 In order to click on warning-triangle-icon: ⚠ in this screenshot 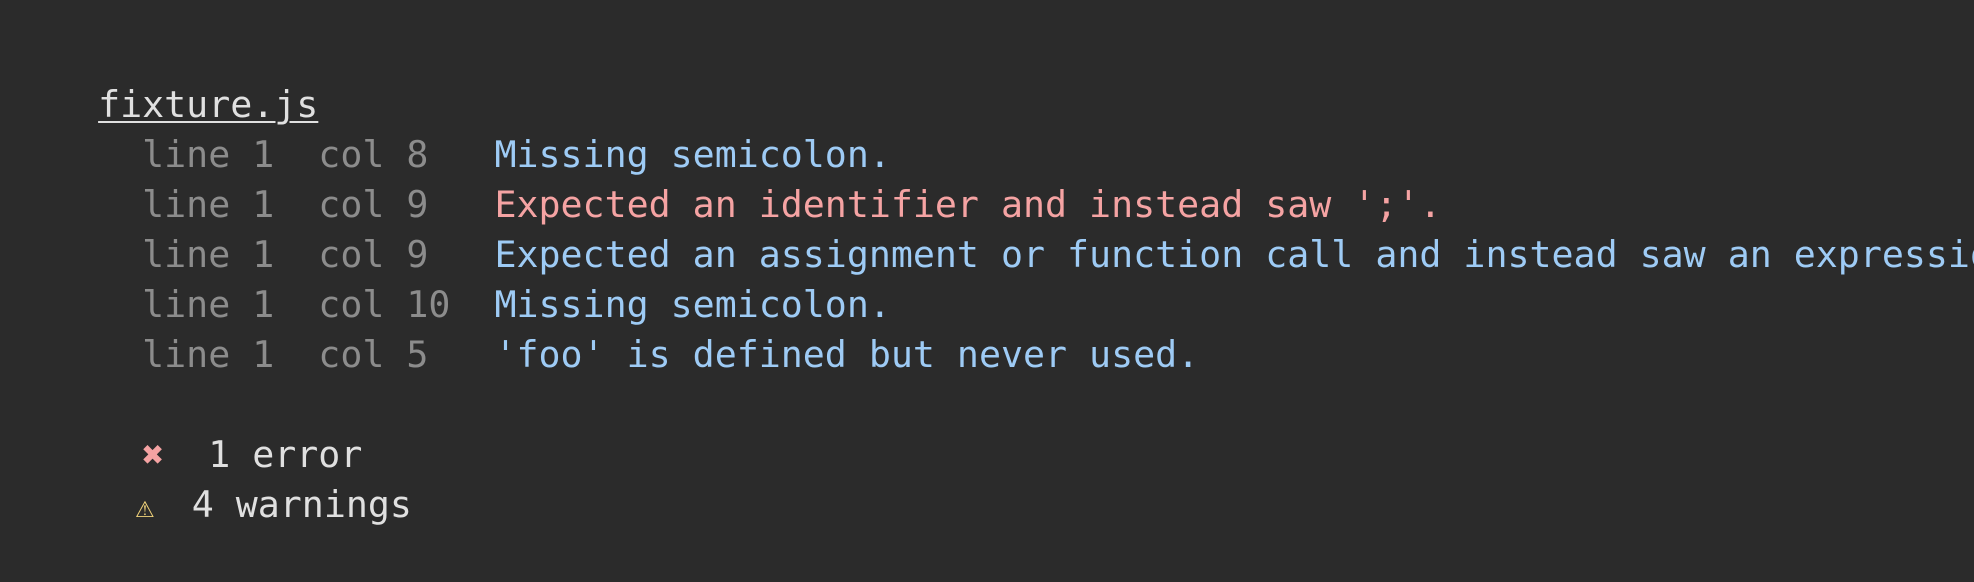, I will do `click(145, 507)`.